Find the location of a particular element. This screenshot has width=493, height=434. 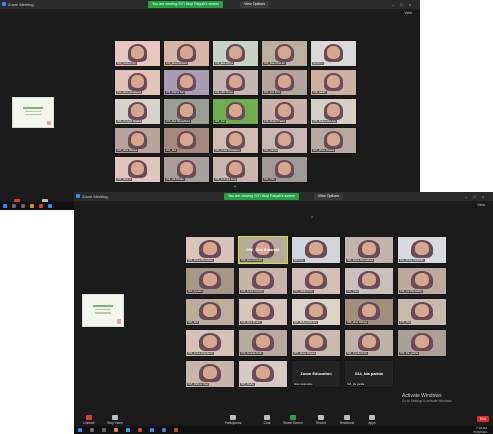

reactions-button: Reactions is located at coordinates (347, 420).